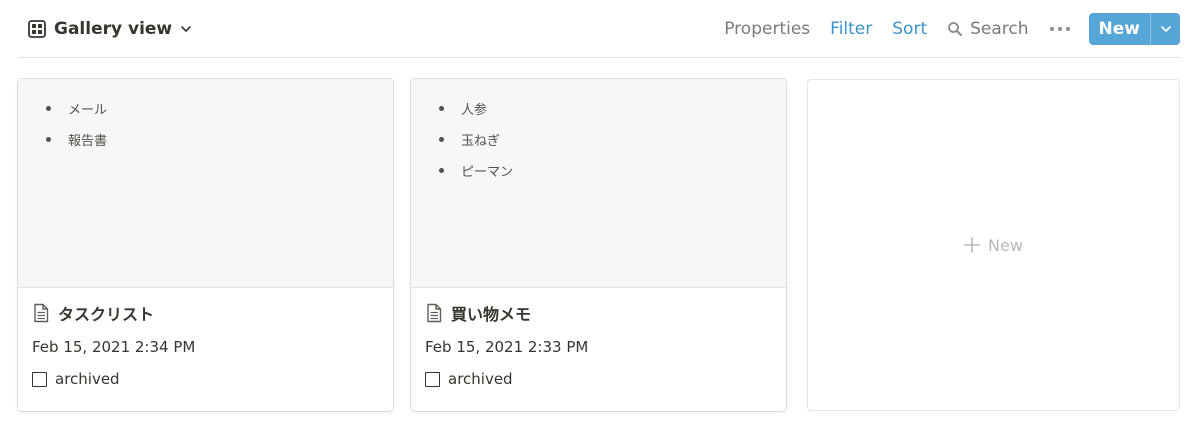 This screenshot has height=432, width=1200. What do you see at coordinates (37, 28) in the screenshot?
I see `gallery-grid-icon` at bounding box center [37, 28].